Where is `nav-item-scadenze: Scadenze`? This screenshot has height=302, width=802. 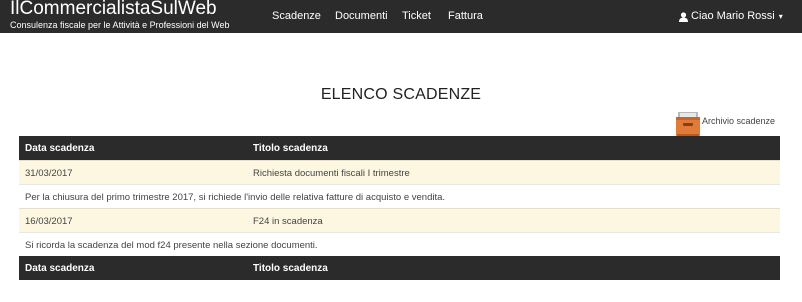 nav-item-scadenze: Scadenze is located at coordinates (296, 16).